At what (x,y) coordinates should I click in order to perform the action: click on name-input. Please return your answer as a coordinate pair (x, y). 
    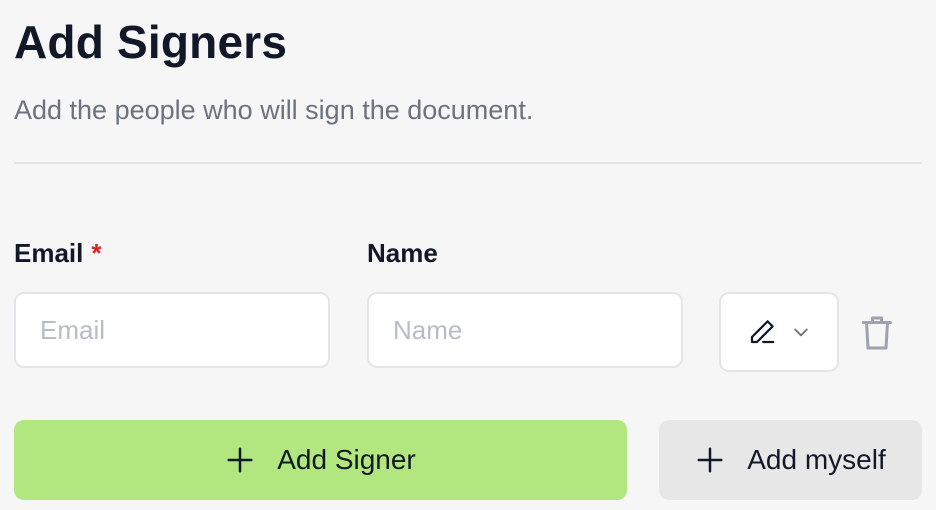
    Looking at the image, I should click on (525, 330).